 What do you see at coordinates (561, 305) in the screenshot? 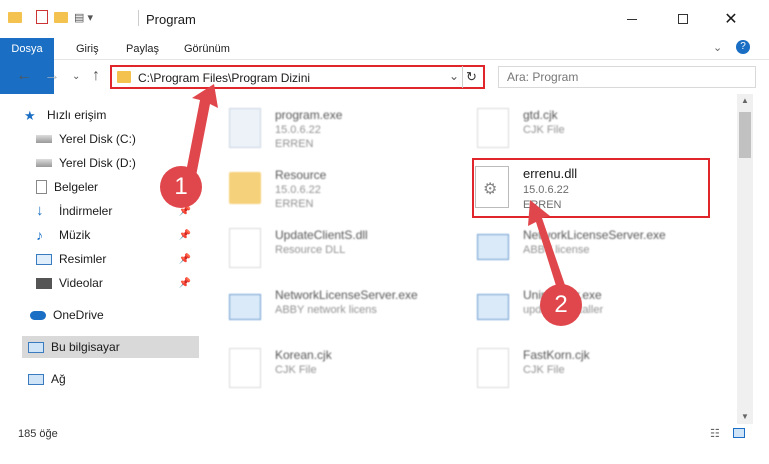
I see `step-marker-2: 2` at bounding box center [561, 305].